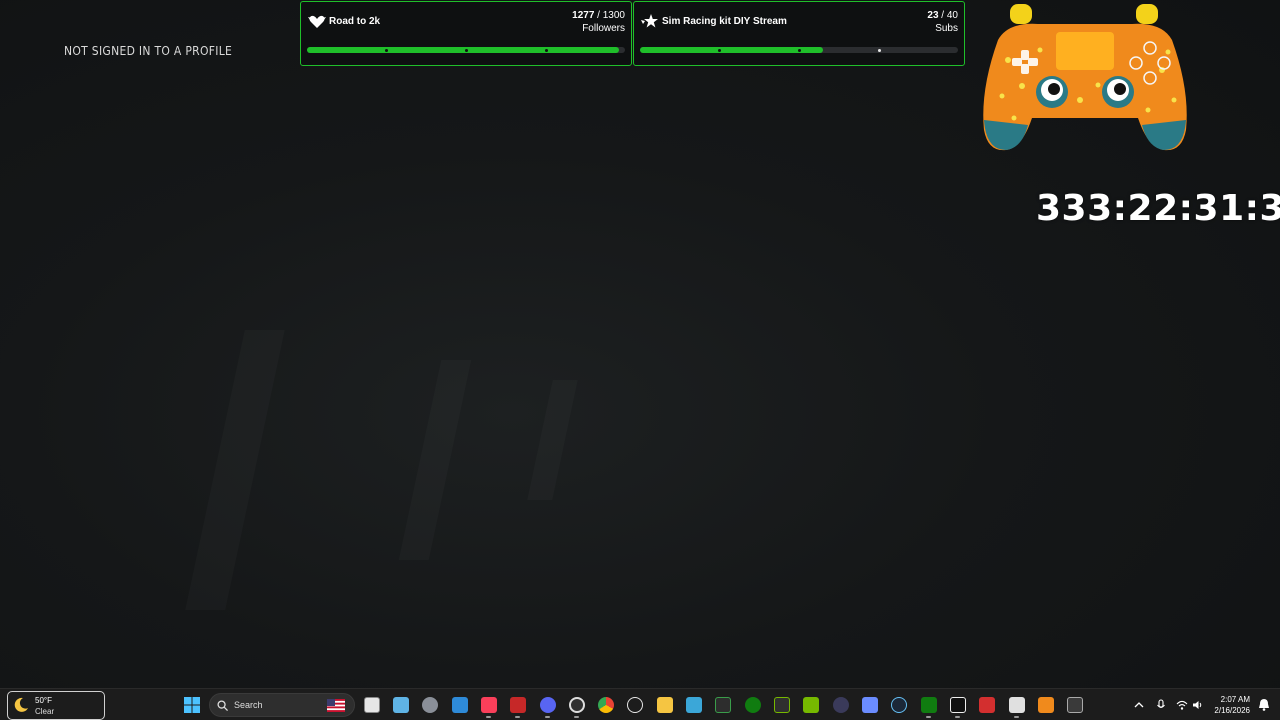 This screenshot has width=1280, height=720. I want to click on audio-mixer-icon, so click(1075, 705).